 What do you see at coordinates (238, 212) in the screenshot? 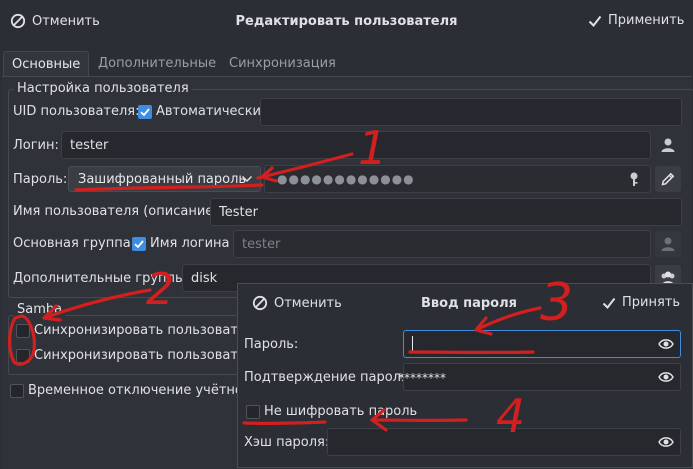
I see `fullname-value: Tester` at bounding box center [238, 212].